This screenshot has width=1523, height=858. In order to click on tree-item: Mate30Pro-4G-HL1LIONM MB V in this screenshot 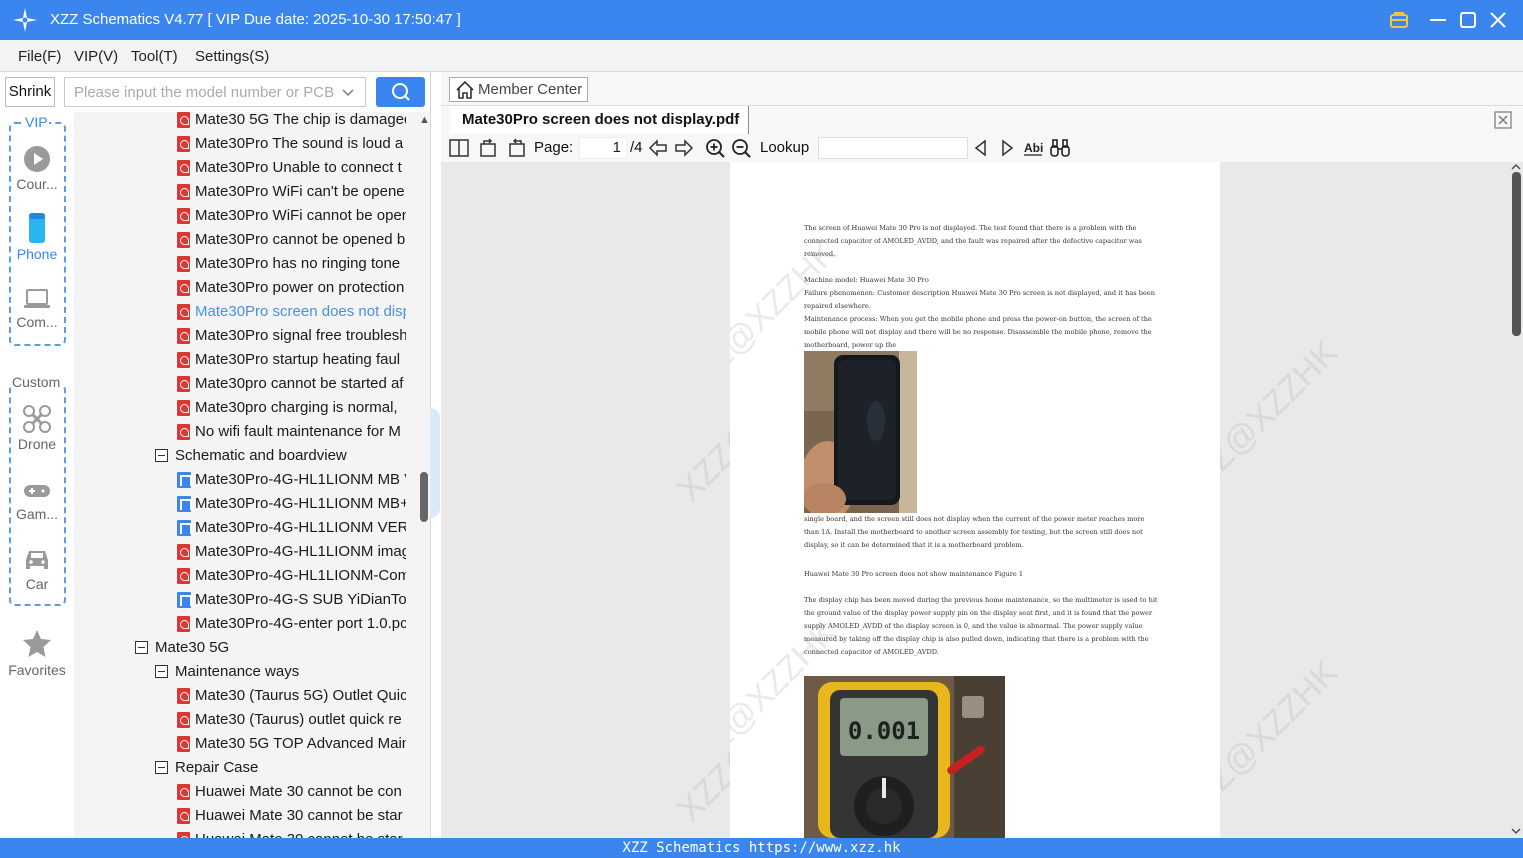, I will do `click(240, 480)`.